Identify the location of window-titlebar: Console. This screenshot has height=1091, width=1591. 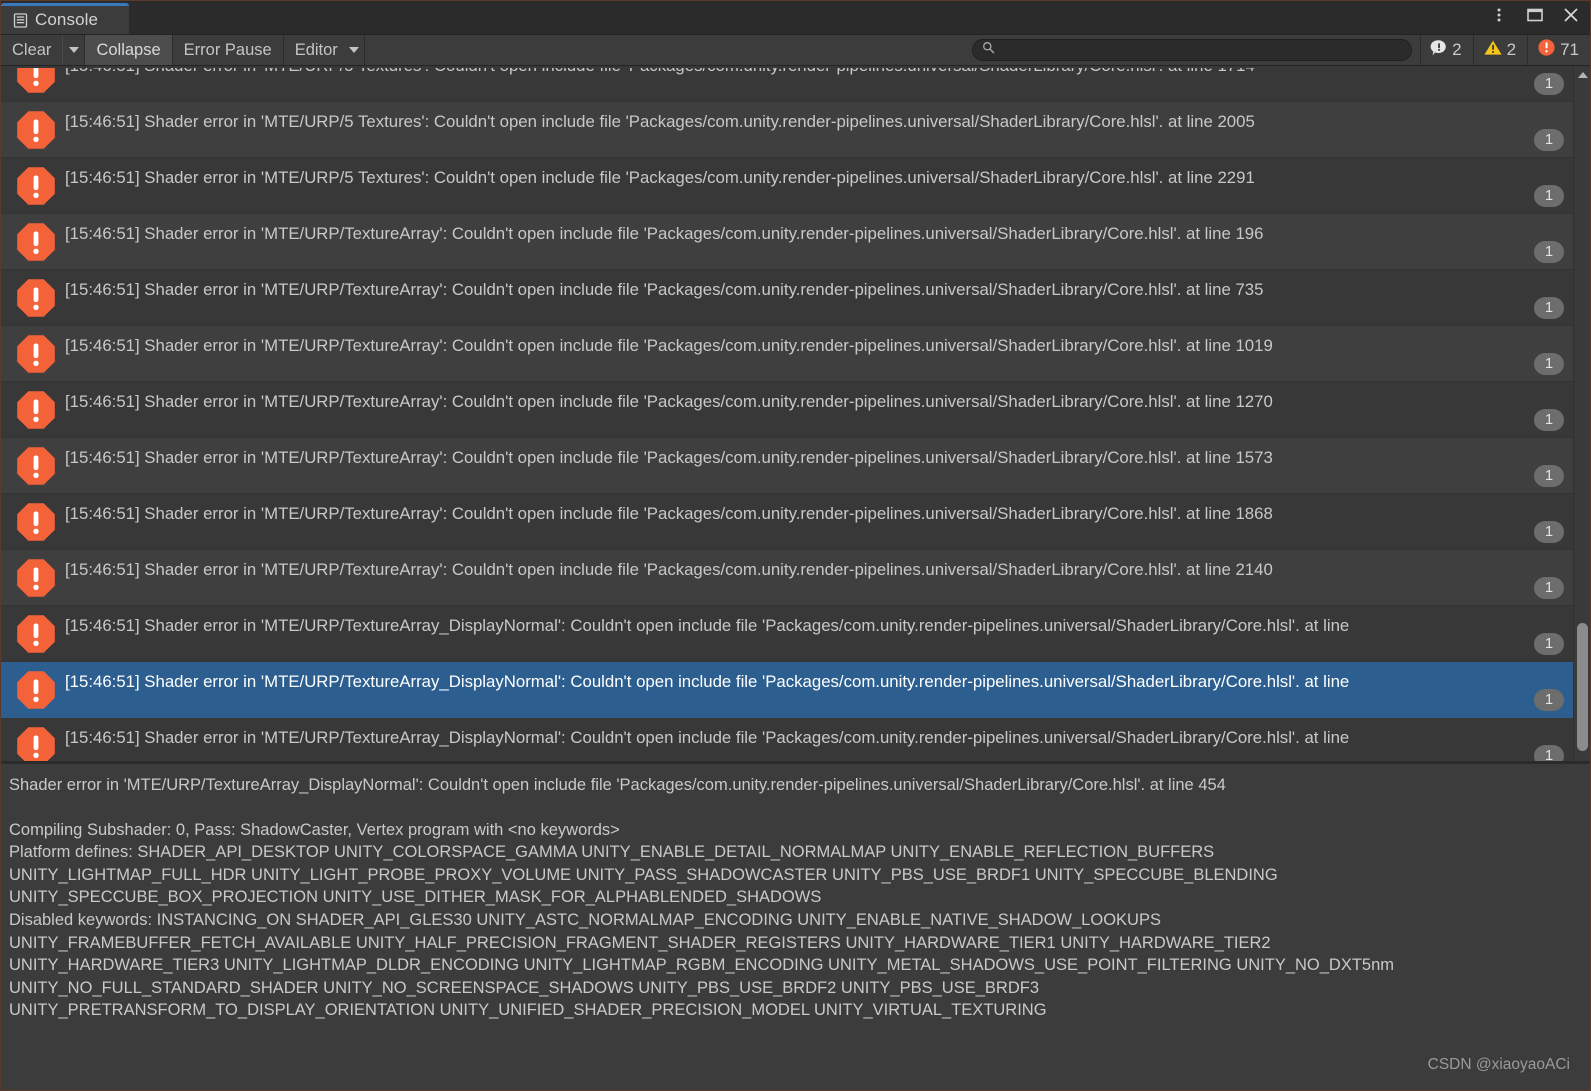
(795, 17).